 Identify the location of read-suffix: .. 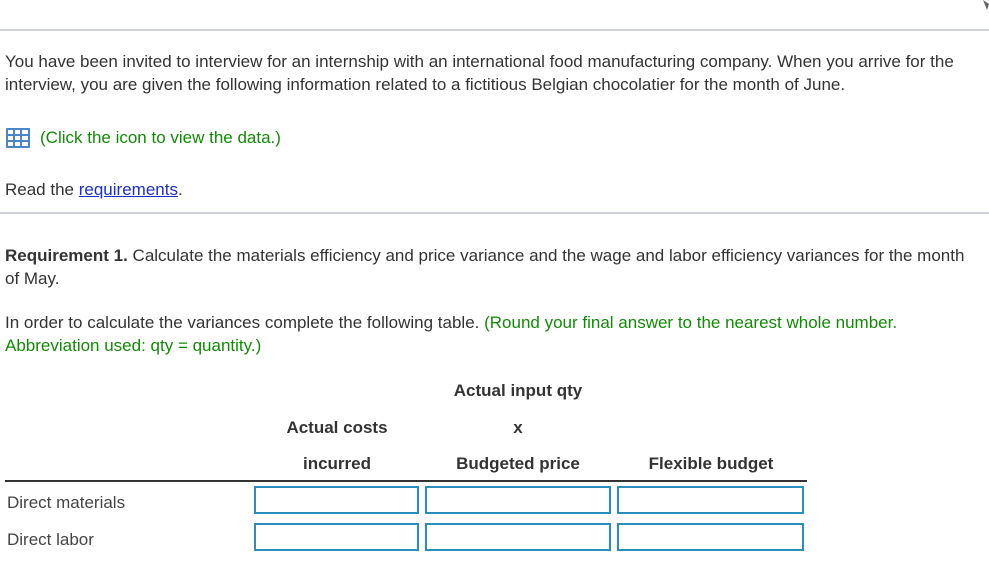
(180, 189).